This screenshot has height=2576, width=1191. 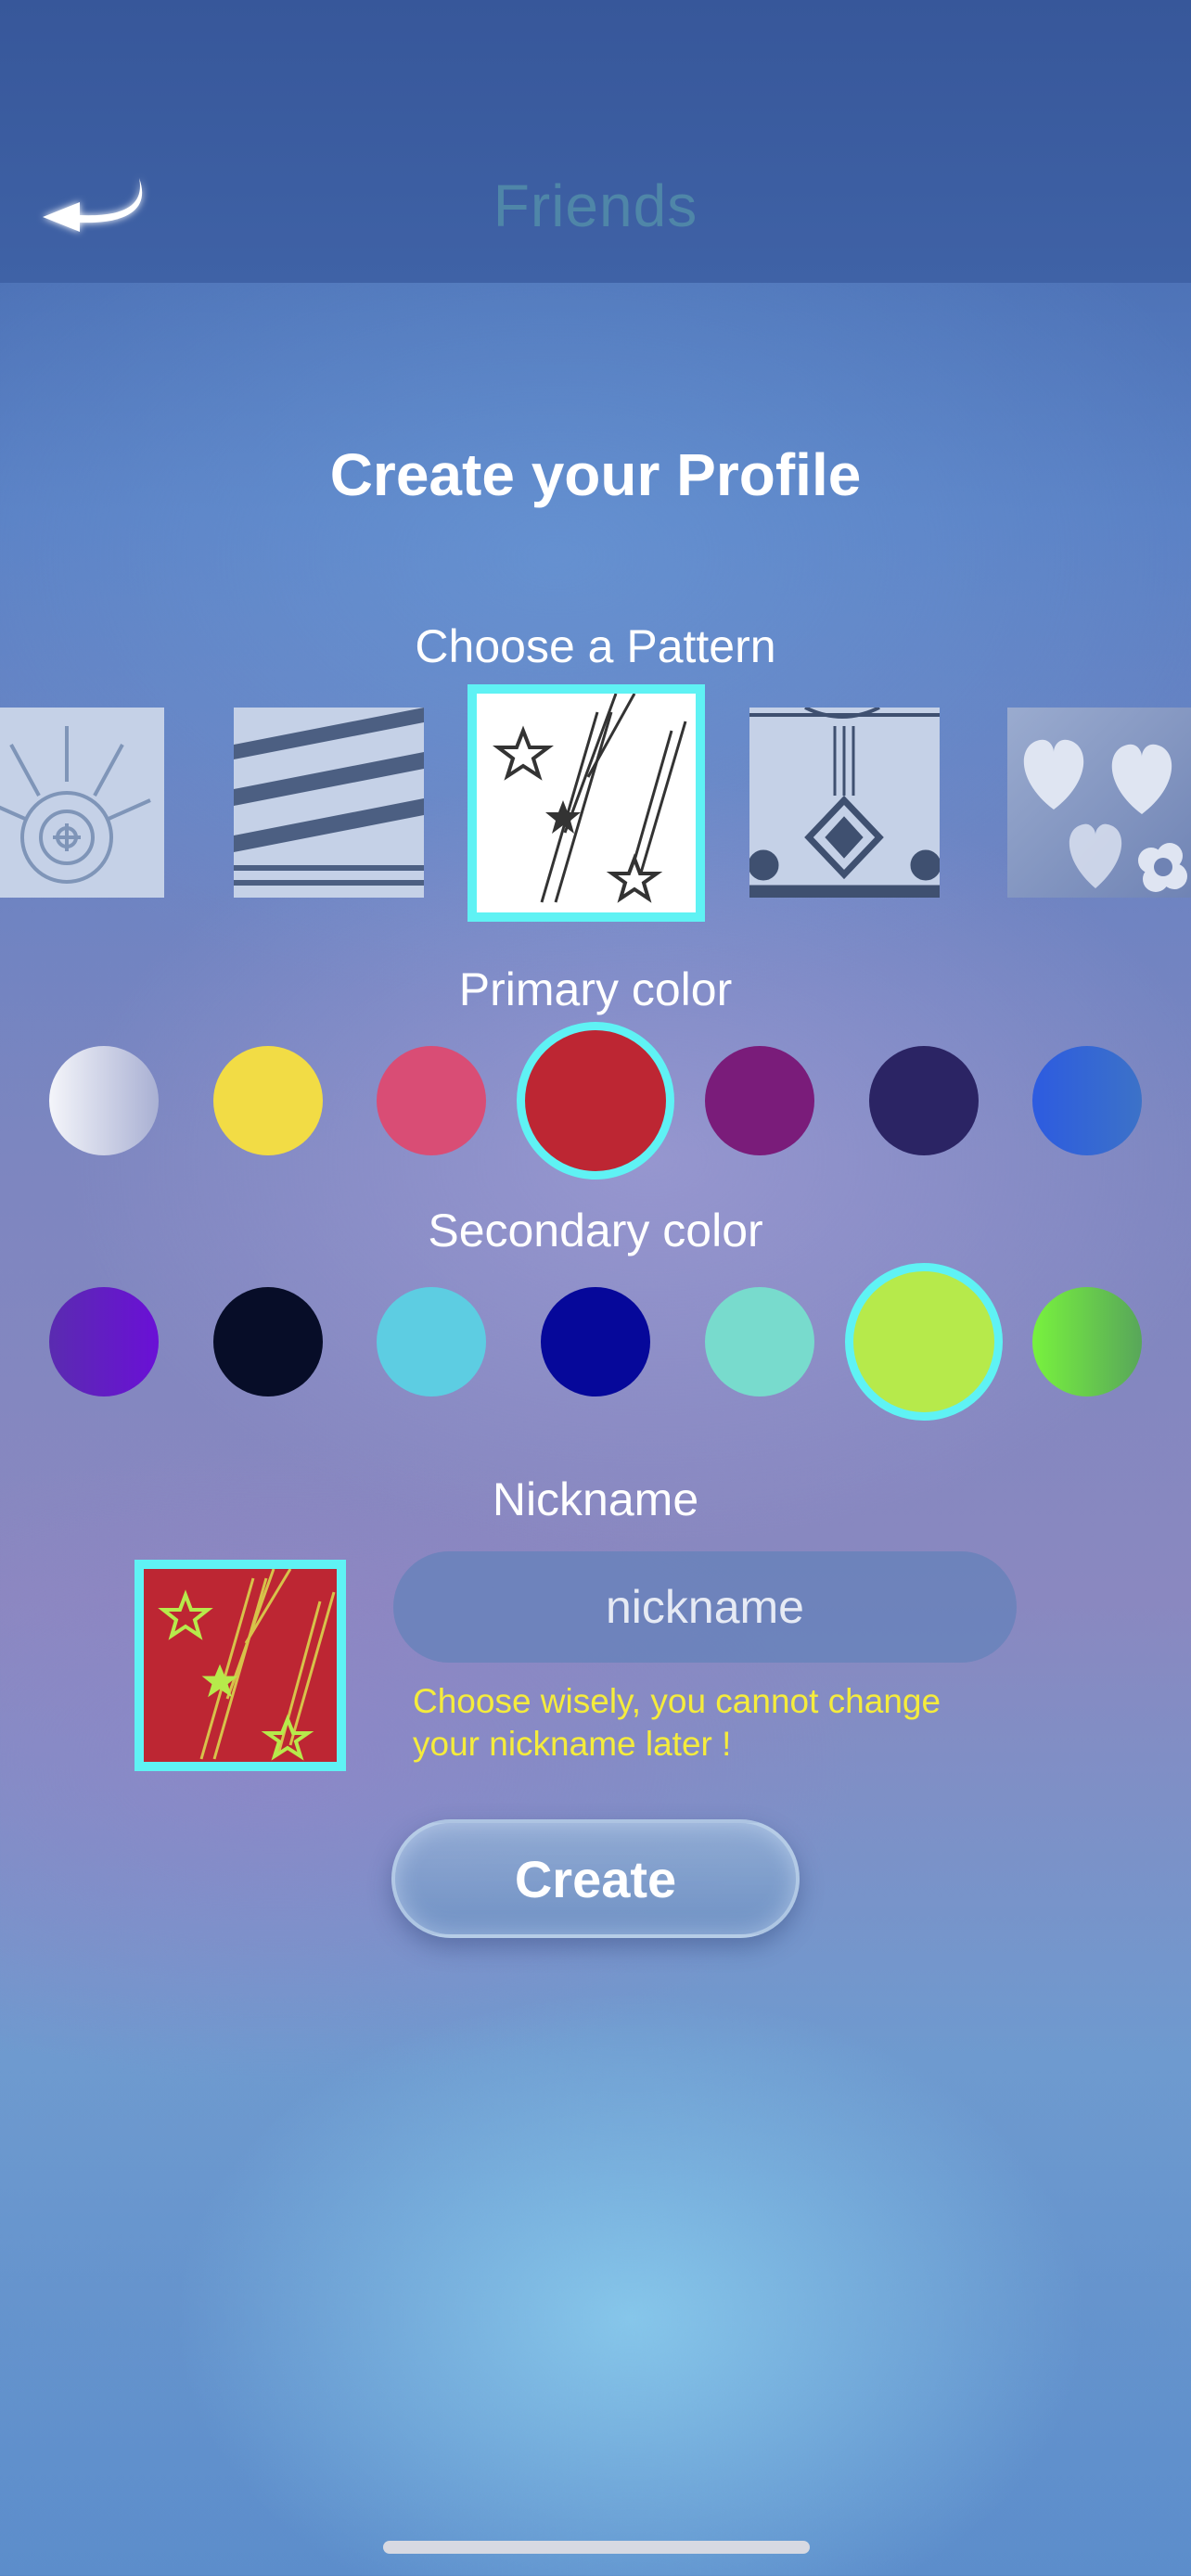 I want to click on pattern-option-hearts, so click(x=1099, y=803).